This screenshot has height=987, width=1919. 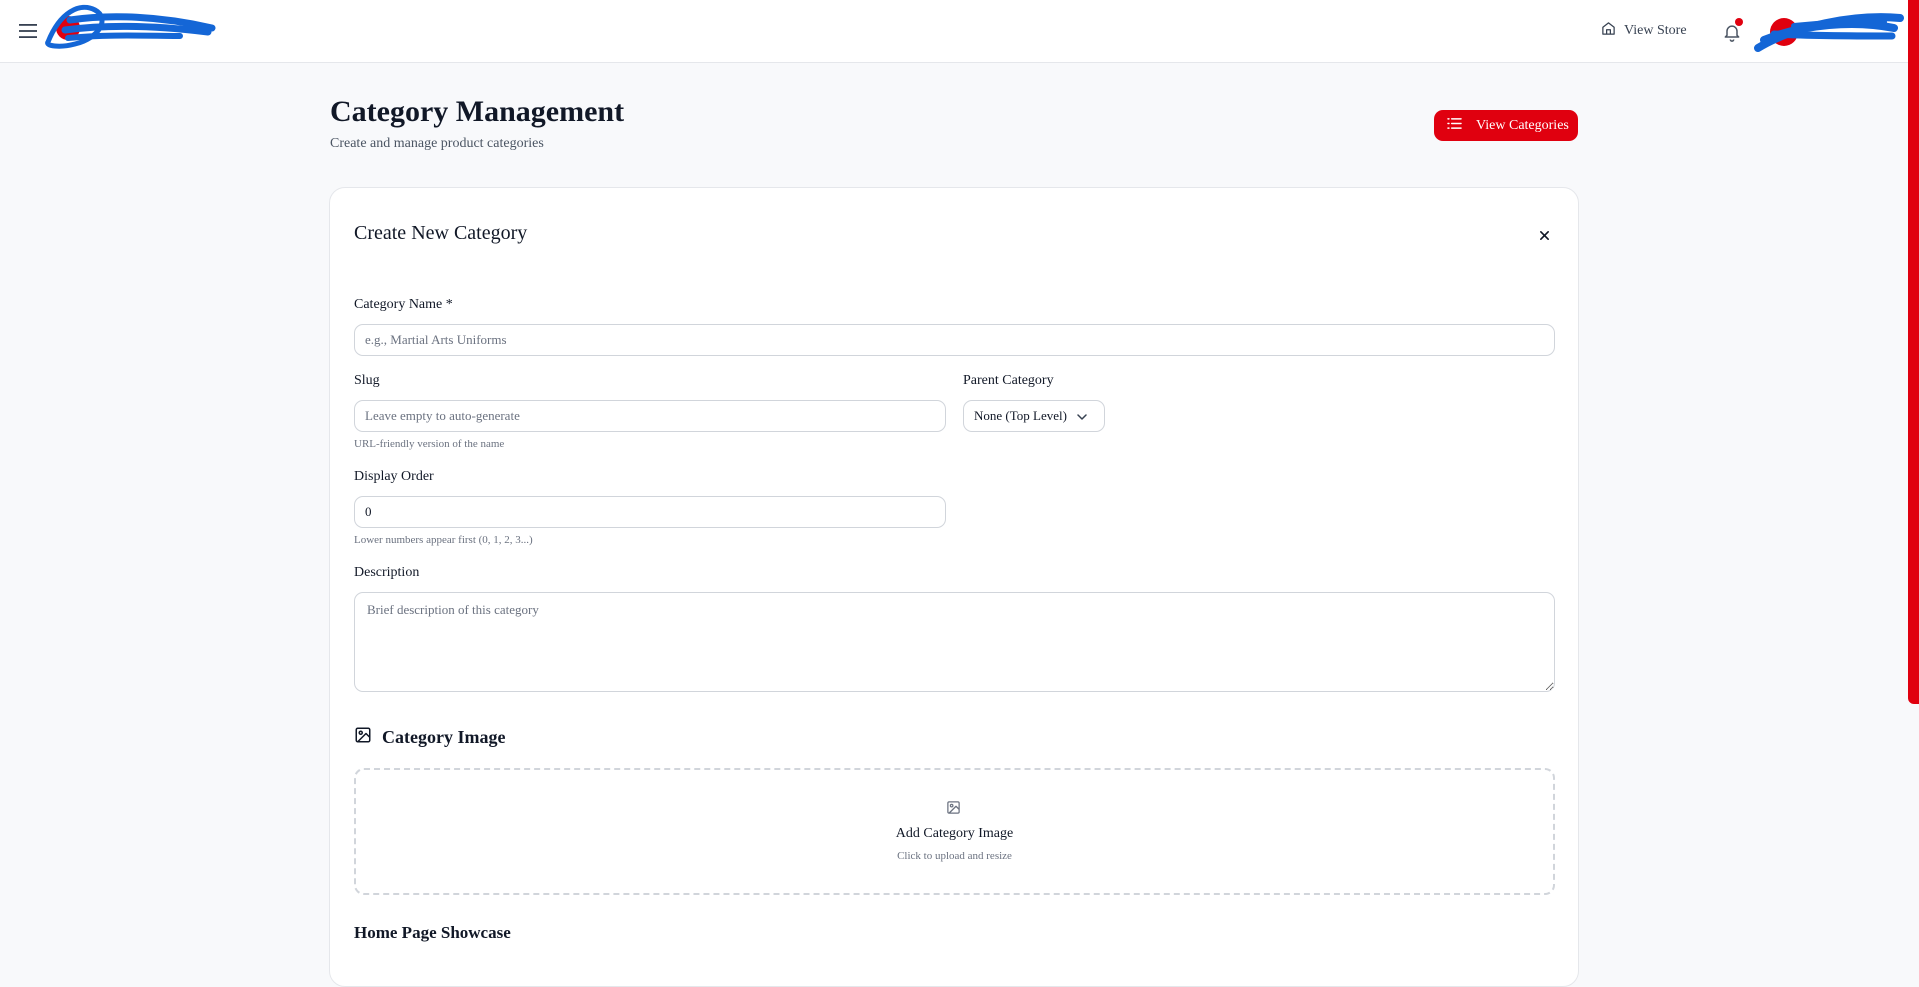 What do you see at coordinates (130, 28) in the screenshot?
I see `brand-logo` at bounding box center [130, 28].